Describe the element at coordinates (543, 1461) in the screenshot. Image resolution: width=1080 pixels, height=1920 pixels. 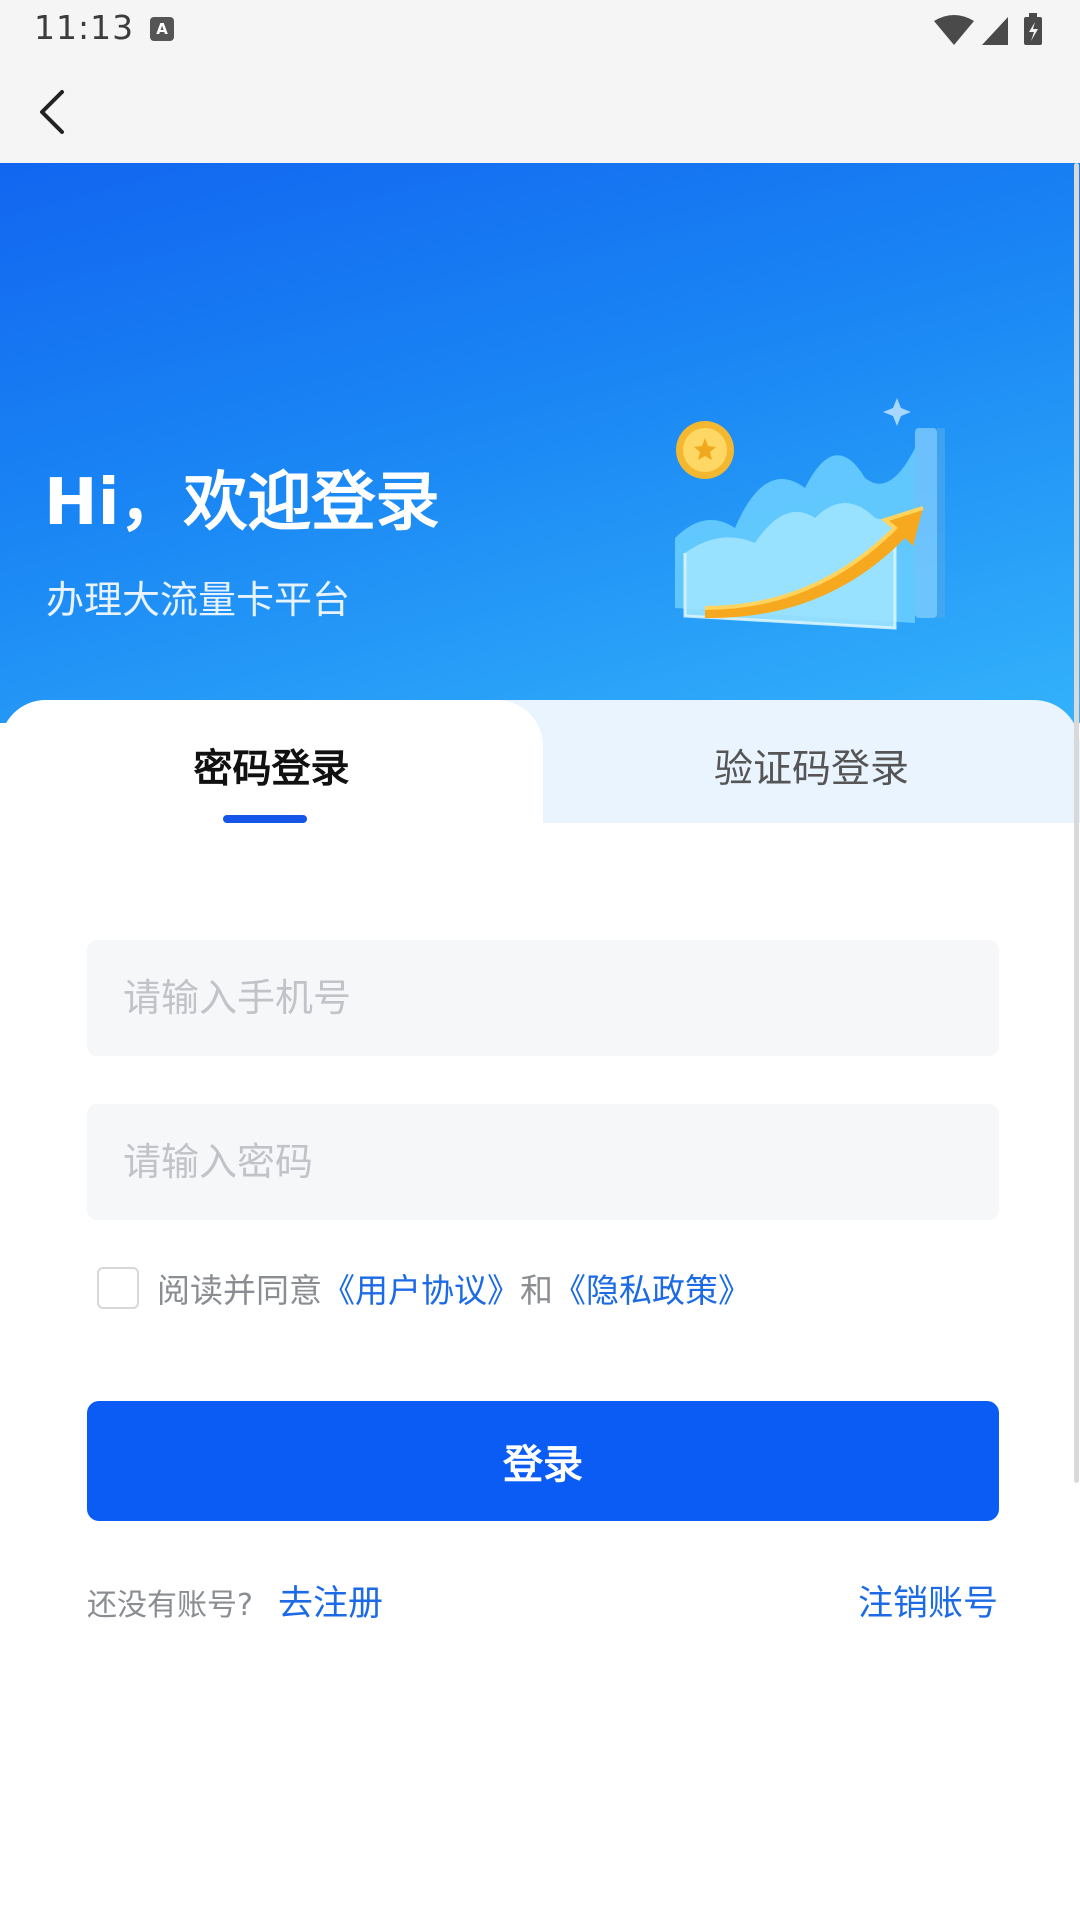
I see `login-button: 登录` at that location.